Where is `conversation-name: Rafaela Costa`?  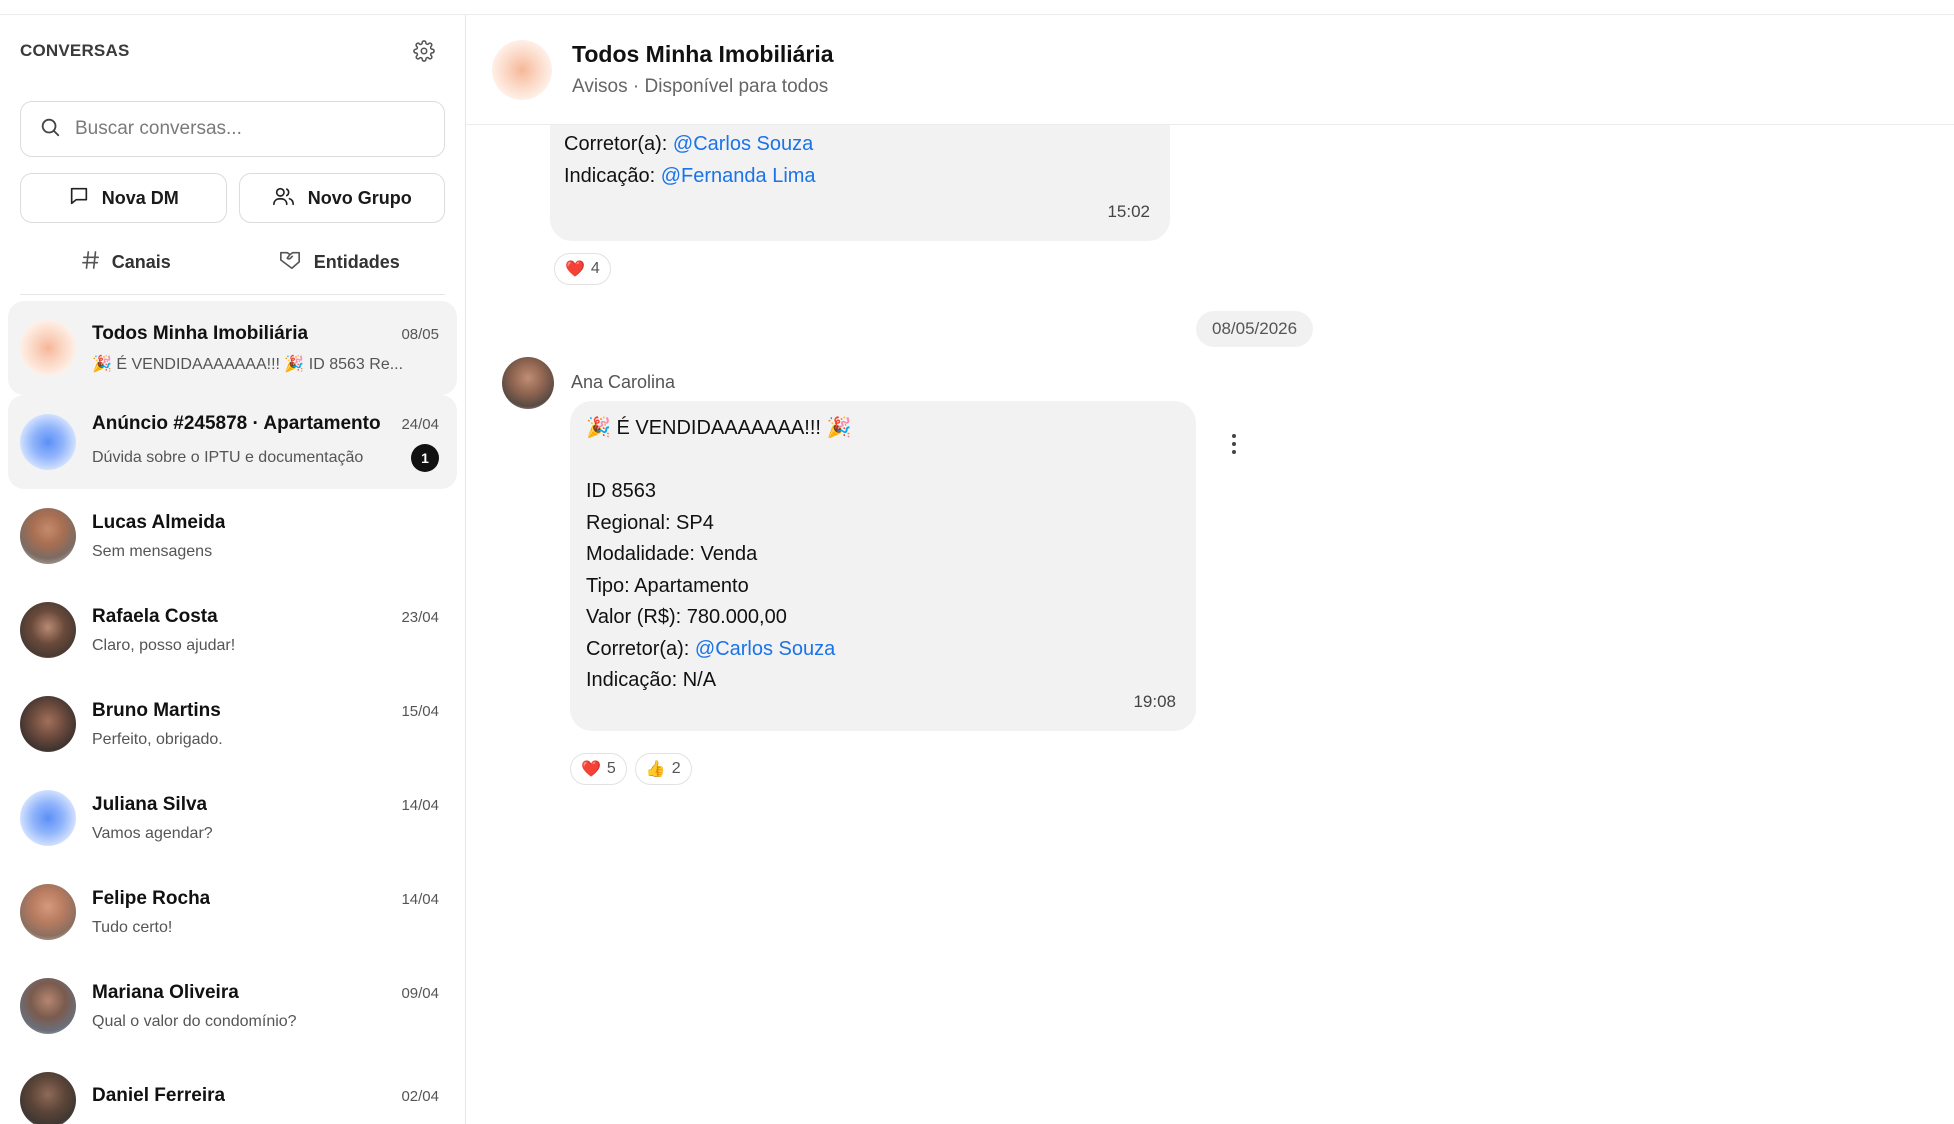
conversation-name: Rafaela Costa is located at coordinates (155, 616).